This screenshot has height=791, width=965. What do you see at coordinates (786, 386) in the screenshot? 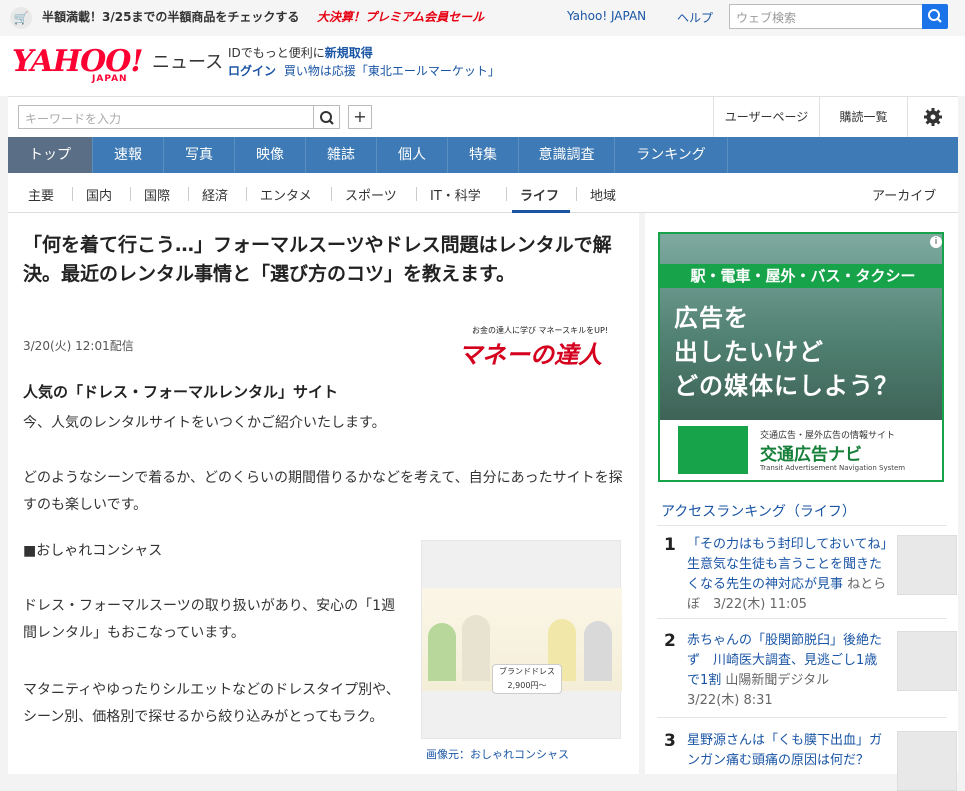
I see `ad-headline-3: どの媒体にしよう？` at bounding box center [786, 386].